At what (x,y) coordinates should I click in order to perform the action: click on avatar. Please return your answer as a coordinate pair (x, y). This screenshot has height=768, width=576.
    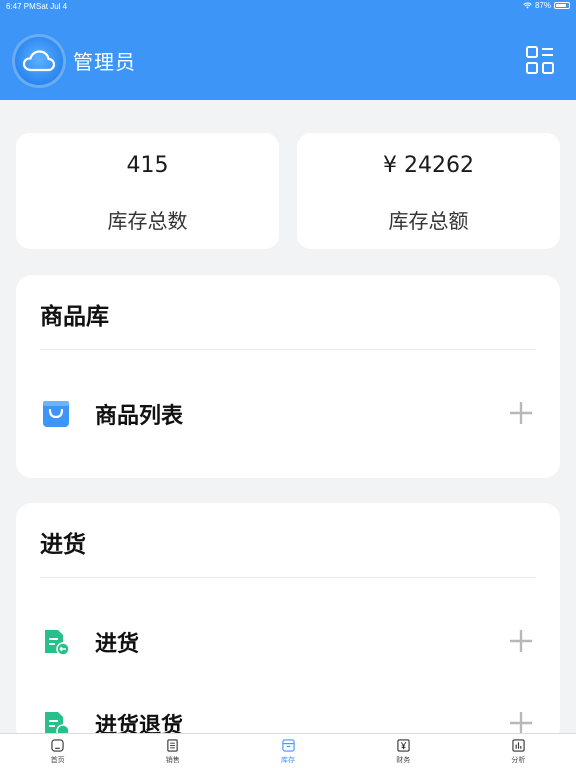
    Looking at the image, I should click on (39, 61).